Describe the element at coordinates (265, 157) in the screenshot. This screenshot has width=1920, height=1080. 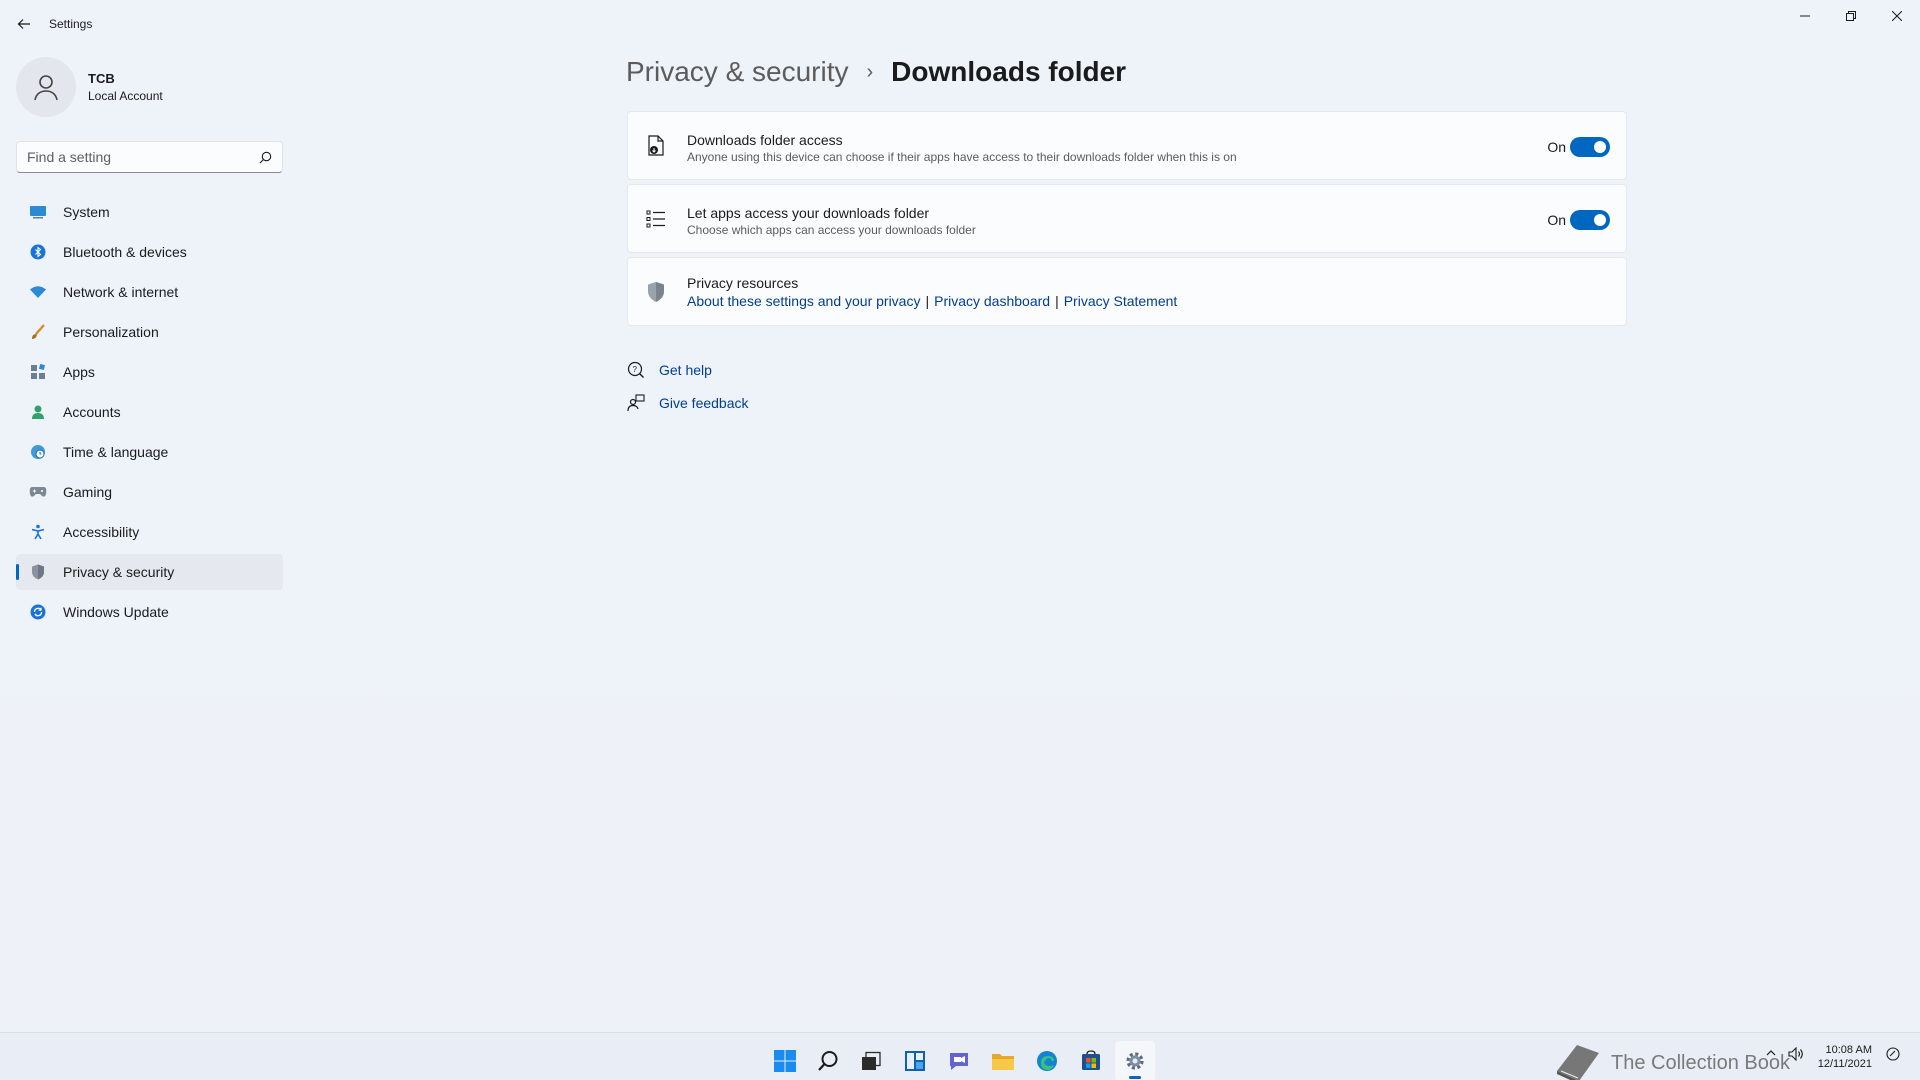
I see `search-icon` at that location.